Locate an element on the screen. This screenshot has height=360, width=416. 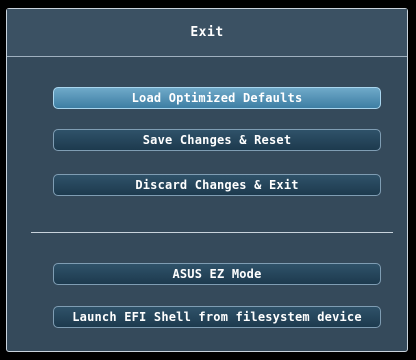
dialog-title: Exit is located at coordinates (207, 33).